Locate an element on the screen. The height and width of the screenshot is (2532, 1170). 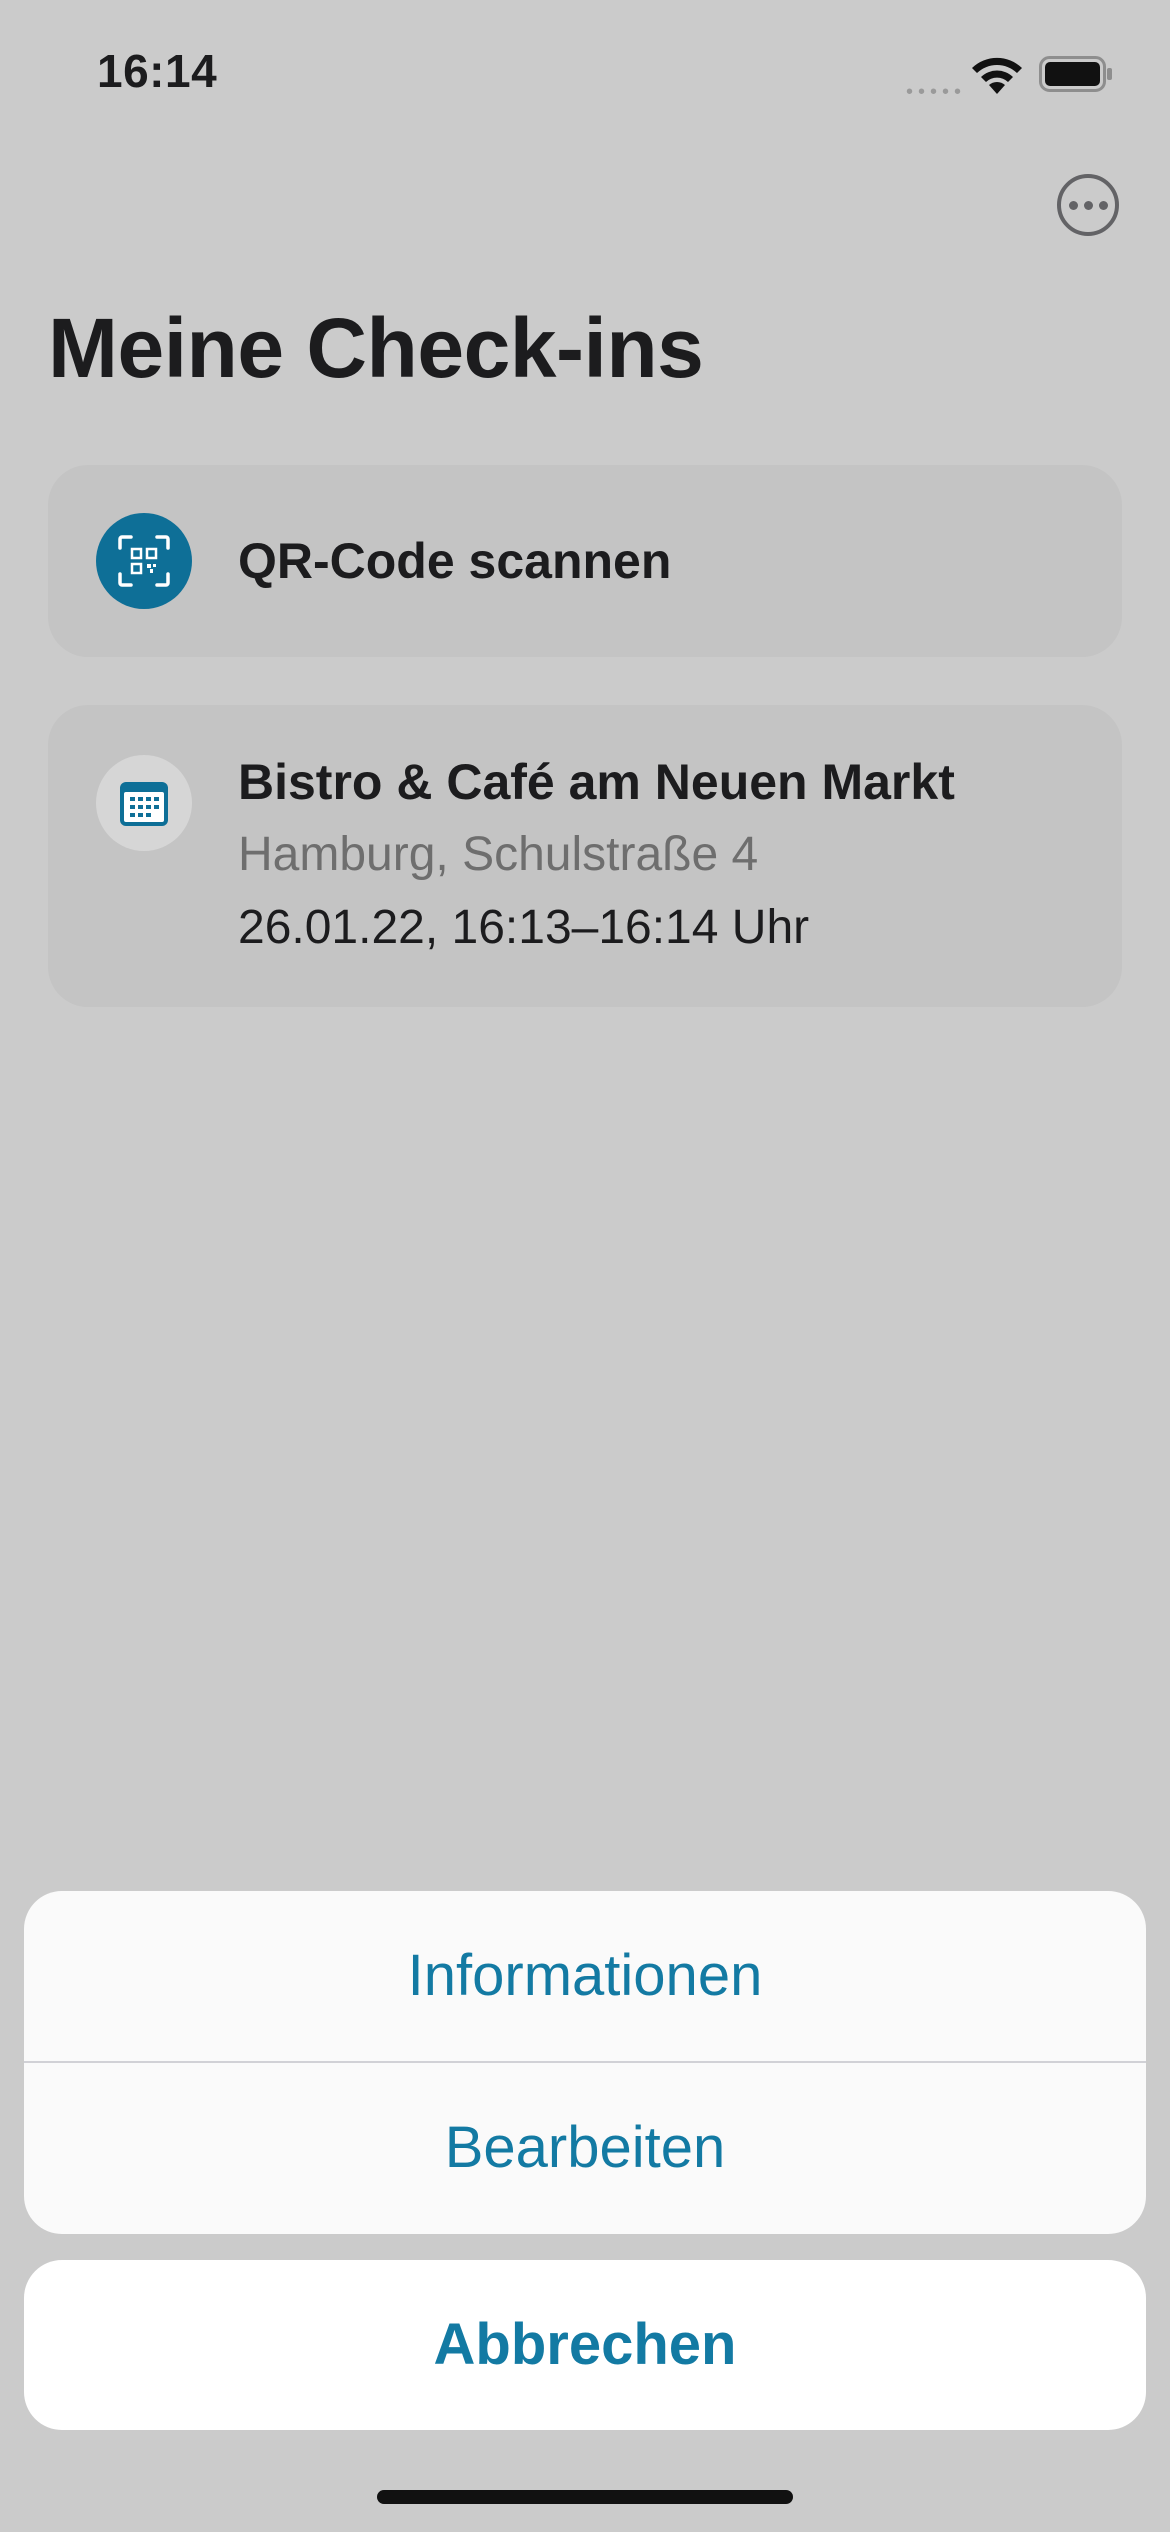
cellular-signal-icon: ••••• is located at coordinates (936, 92).